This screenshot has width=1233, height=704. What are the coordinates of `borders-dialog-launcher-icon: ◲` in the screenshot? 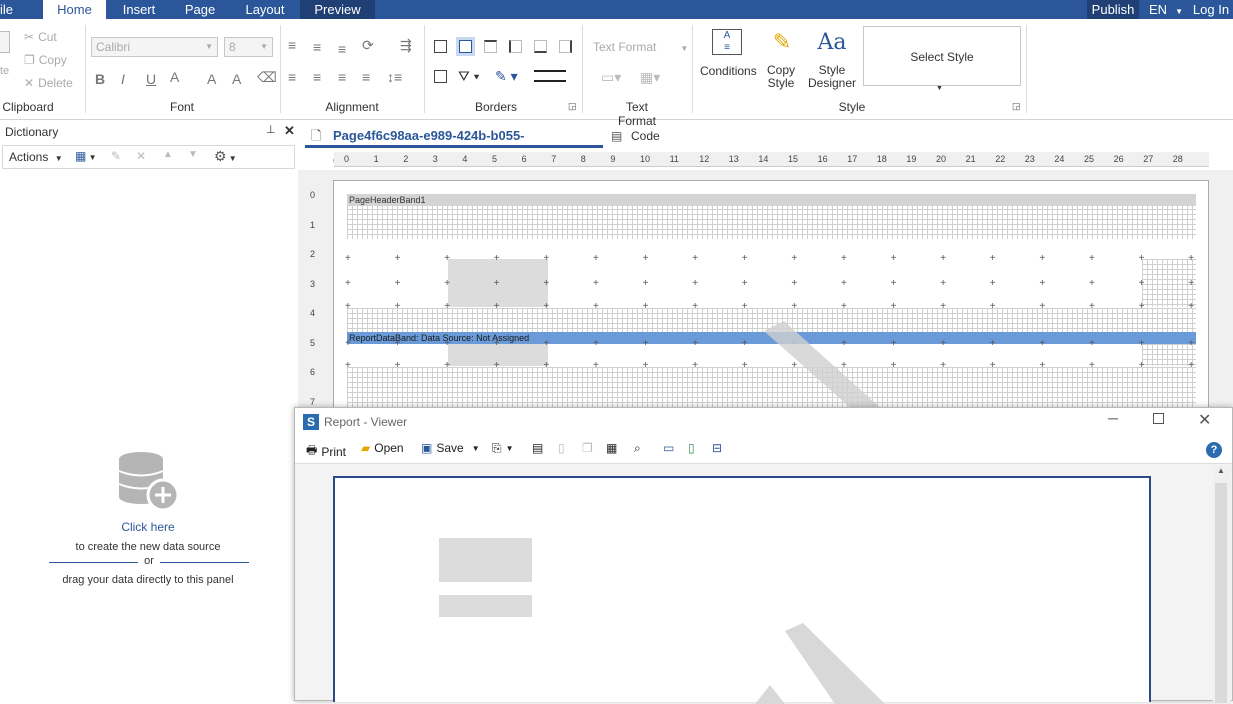 It's located at (572, 106).